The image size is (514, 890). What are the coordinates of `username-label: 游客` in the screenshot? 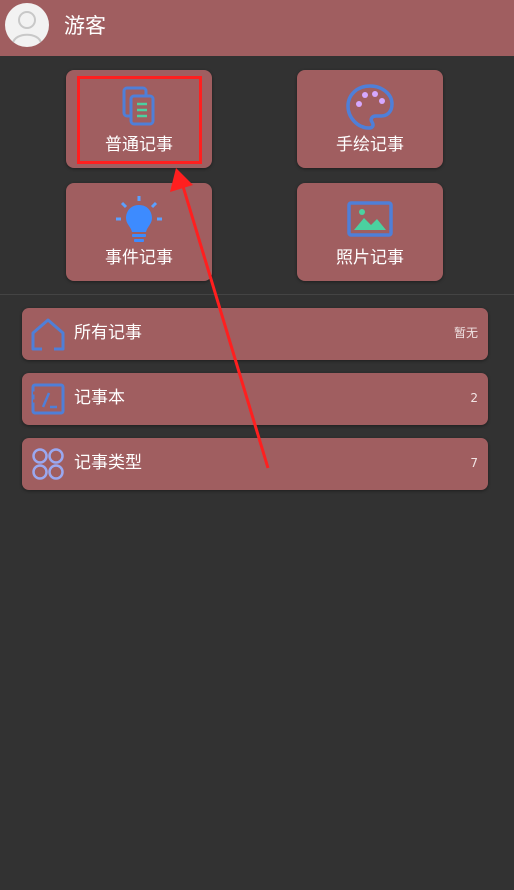 It's located at (85, 26).